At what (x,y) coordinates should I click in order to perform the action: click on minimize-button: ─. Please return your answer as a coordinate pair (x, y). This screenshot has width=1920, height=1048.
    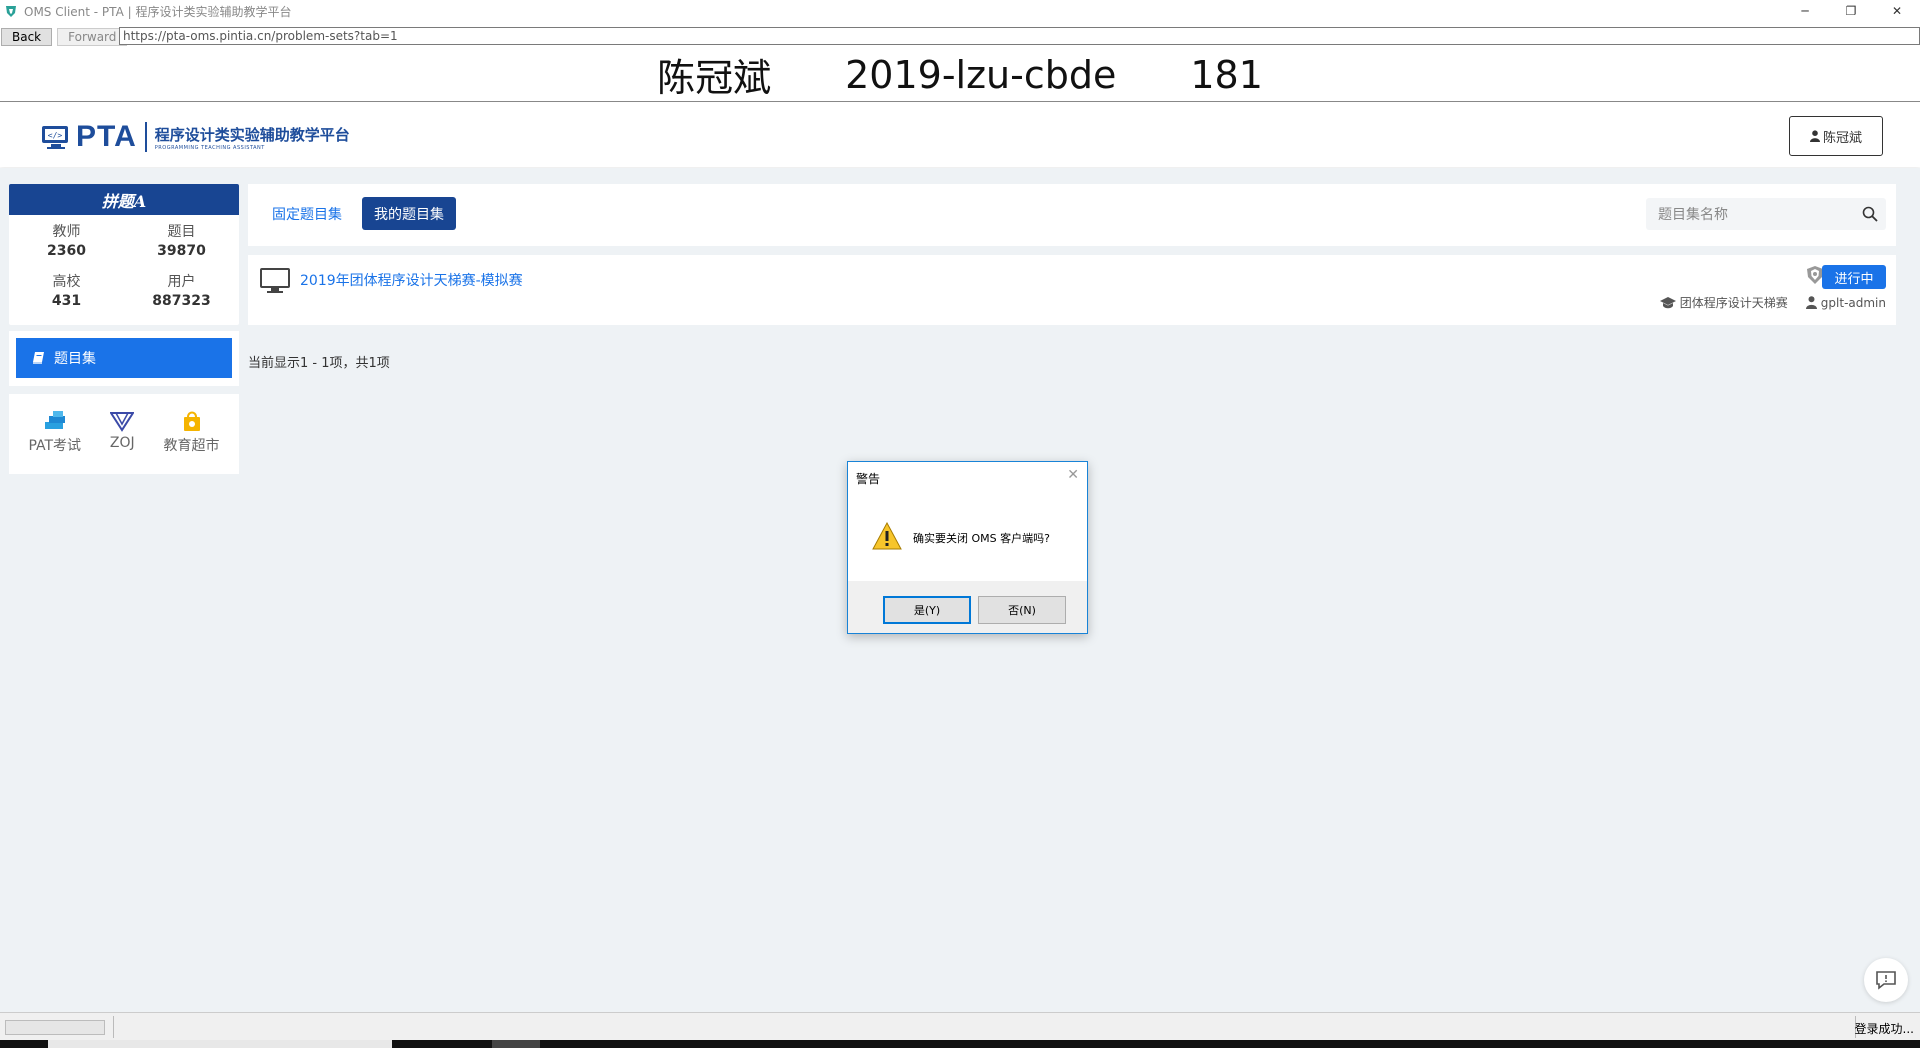
    Looking at the image, I should click on (1805, 11).